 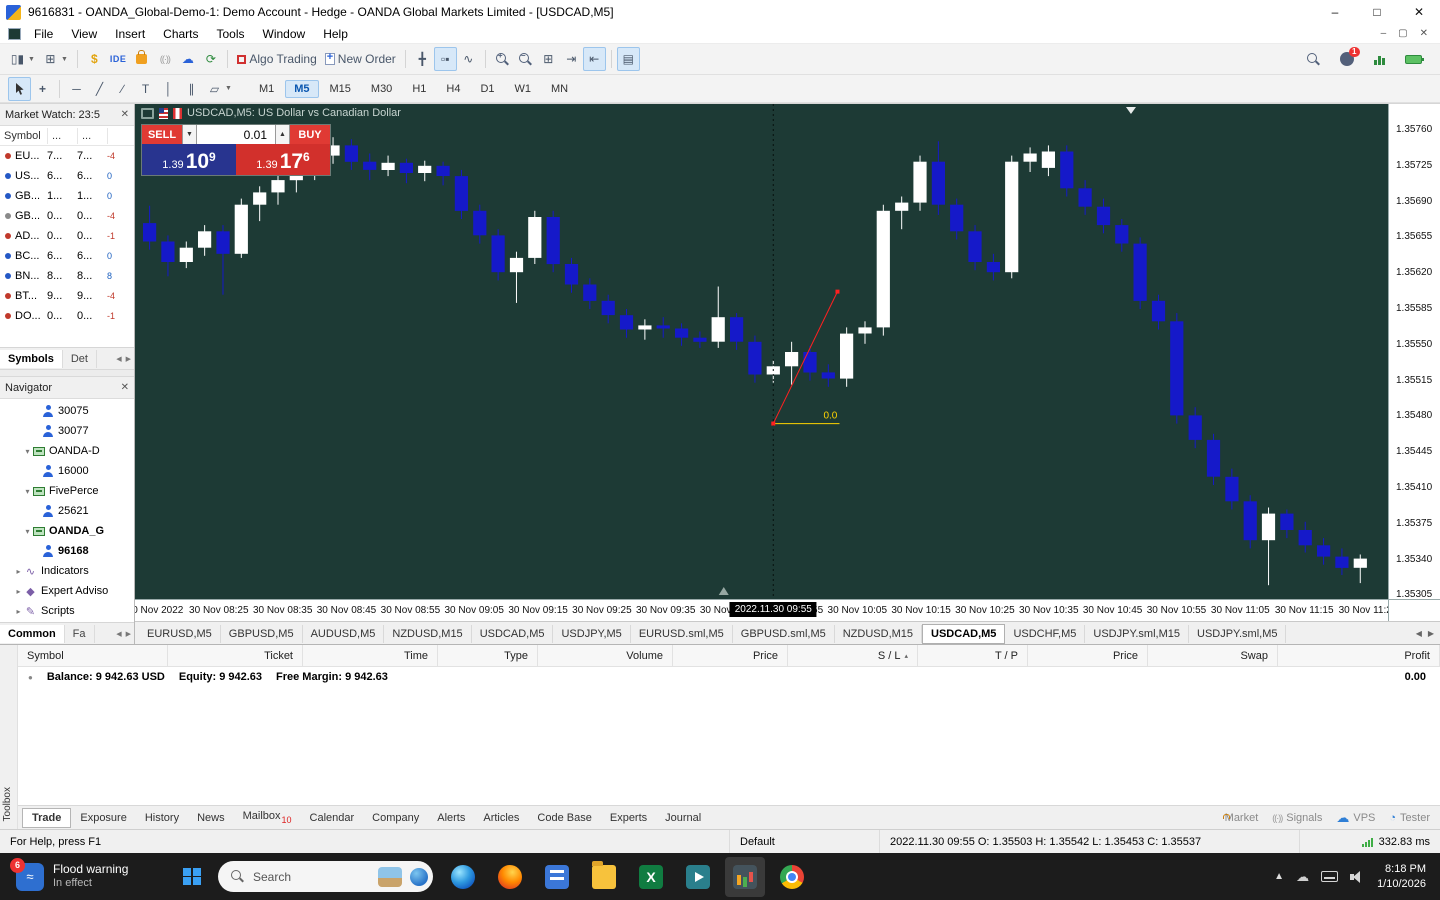 I want to click on chart-tab-audusd-m5: AUDUSD,M5, so click(x=344, y=633).